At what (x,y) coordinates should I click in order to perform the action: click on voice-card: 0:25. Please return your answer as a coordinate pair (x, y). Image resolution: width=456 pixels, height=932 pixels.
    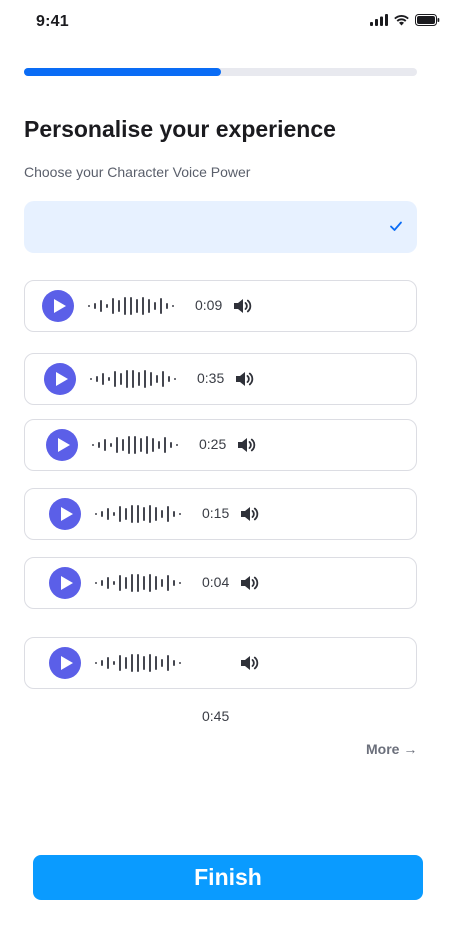
    Looking at the image, I should click on (220, 445).